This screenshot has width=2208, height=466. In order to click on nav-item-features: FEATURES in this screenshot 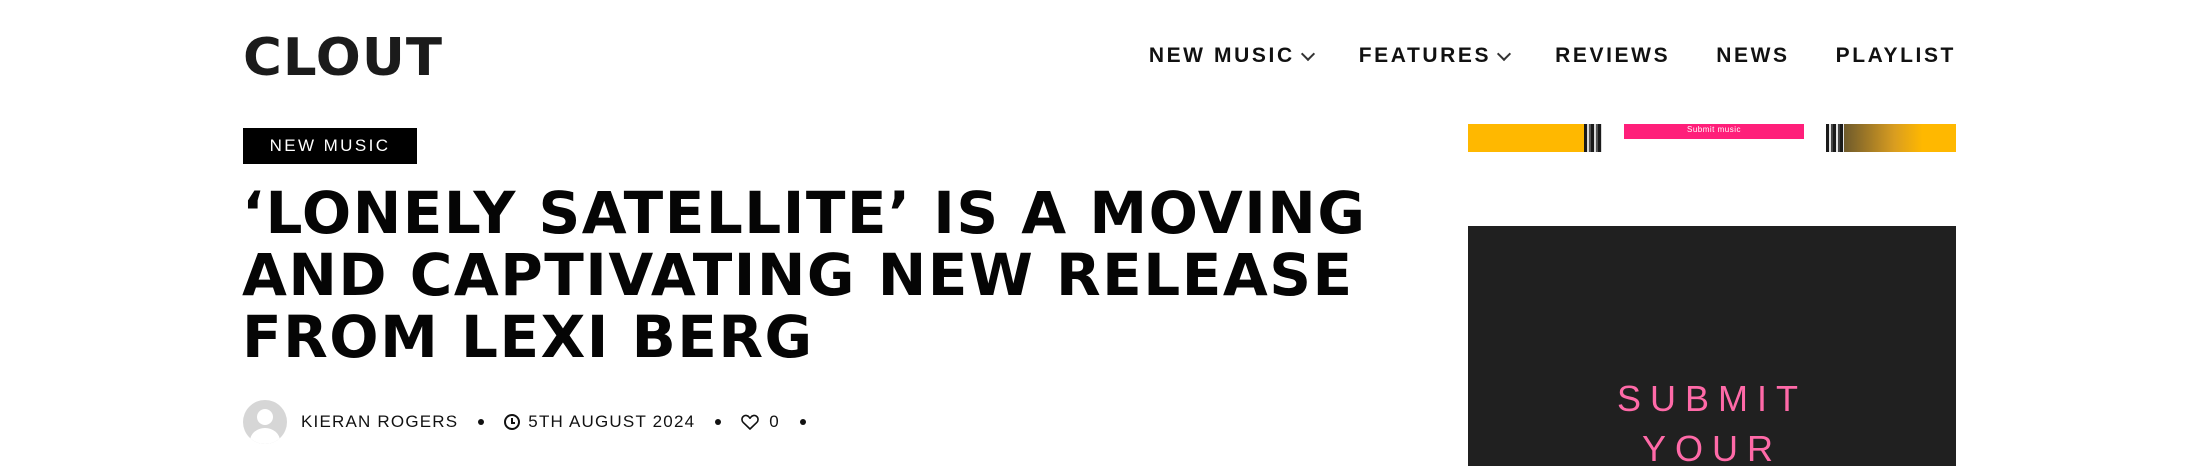, I will do `click(1435, 56)`.